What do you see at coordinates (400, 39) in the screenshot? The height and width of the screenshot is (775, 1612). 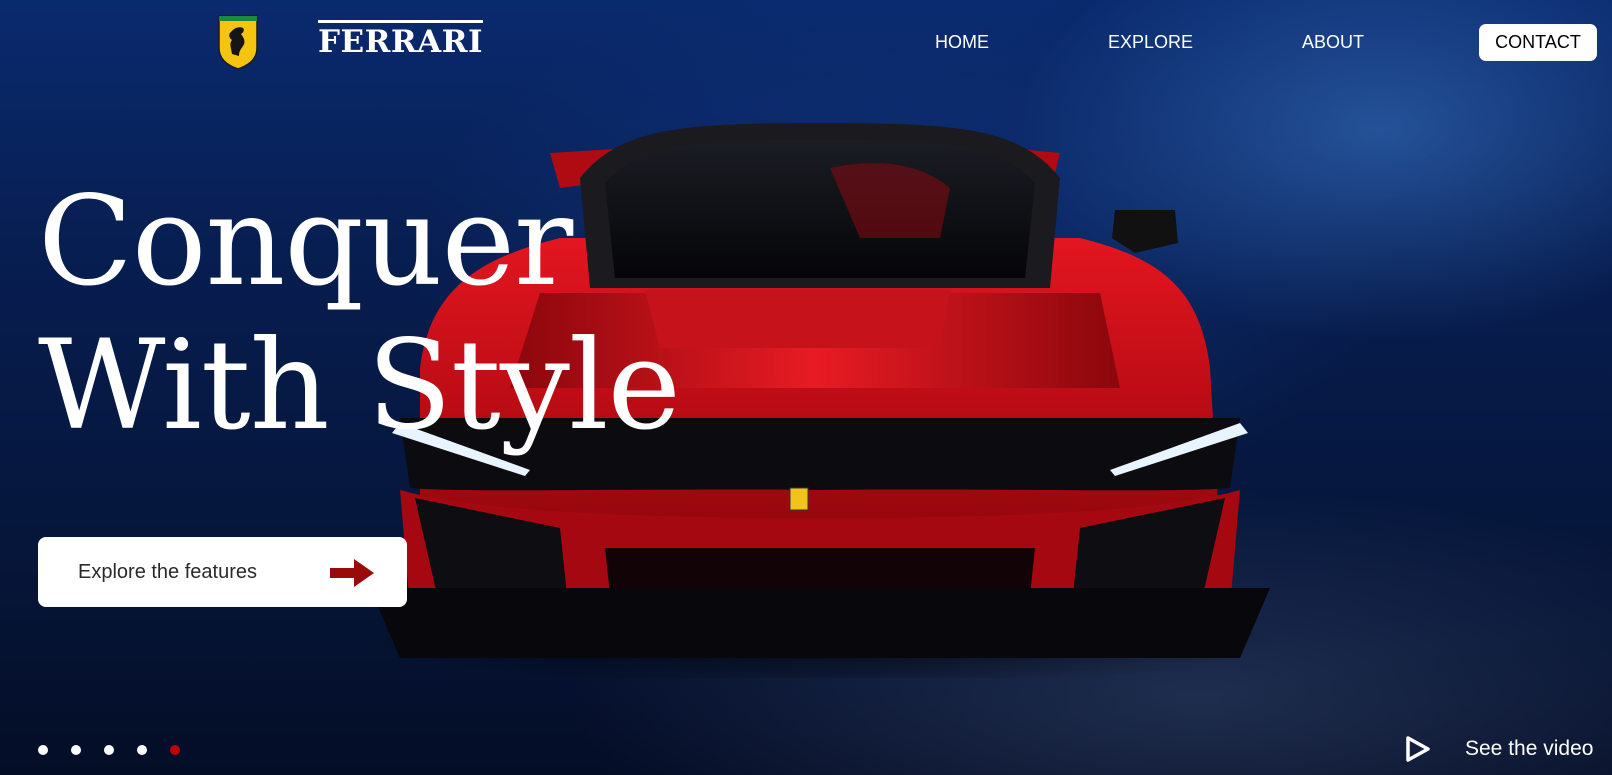 I see `brand-wordmark: FERRARI` at bounding box center [400, 39].